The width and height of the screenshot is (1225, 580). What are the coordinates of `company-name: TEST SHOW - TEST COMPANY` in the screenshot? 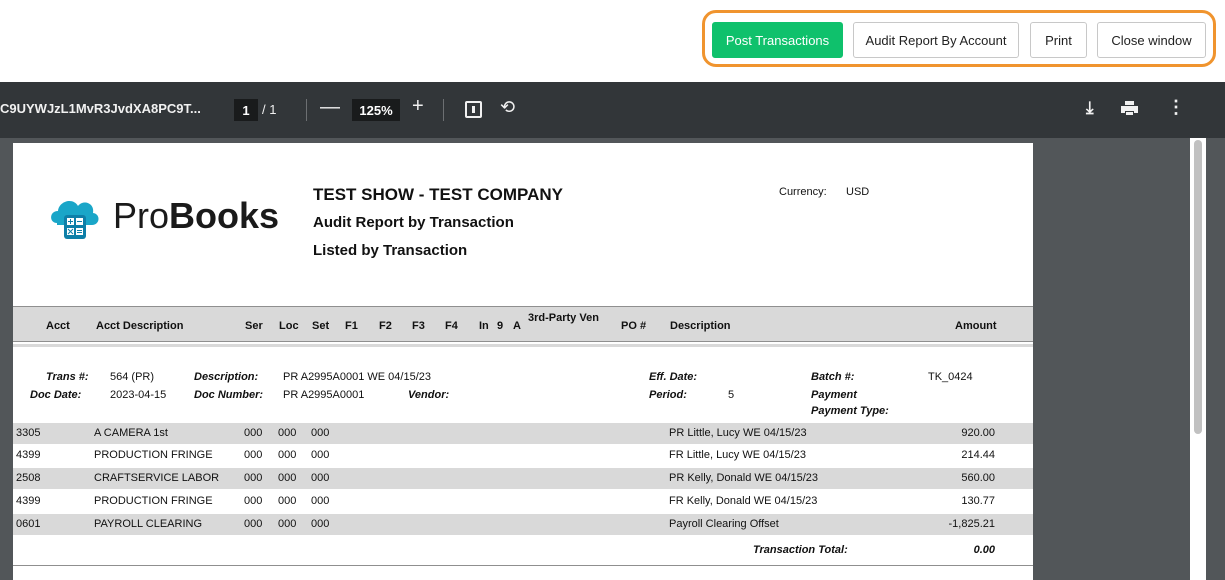 It's located at (438, 194).